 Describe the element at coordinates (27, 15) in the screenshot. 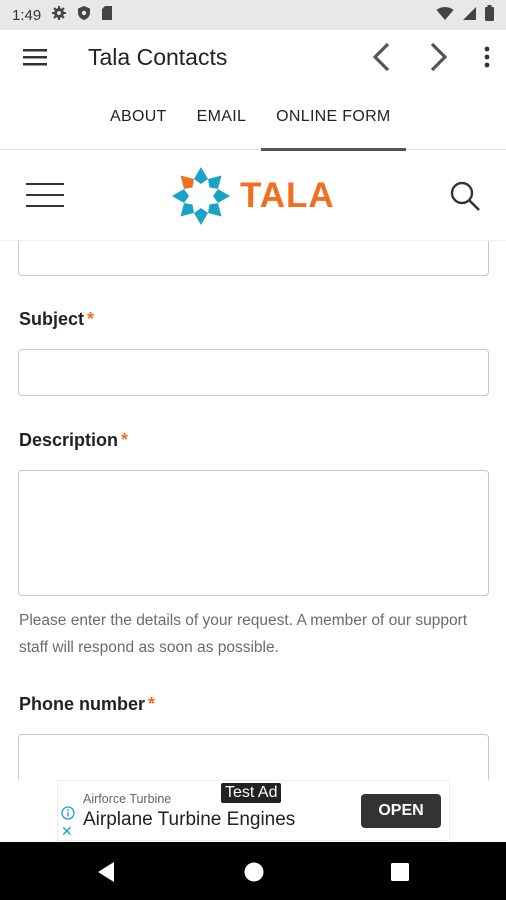

I see `status-time: 1:49` at that location.